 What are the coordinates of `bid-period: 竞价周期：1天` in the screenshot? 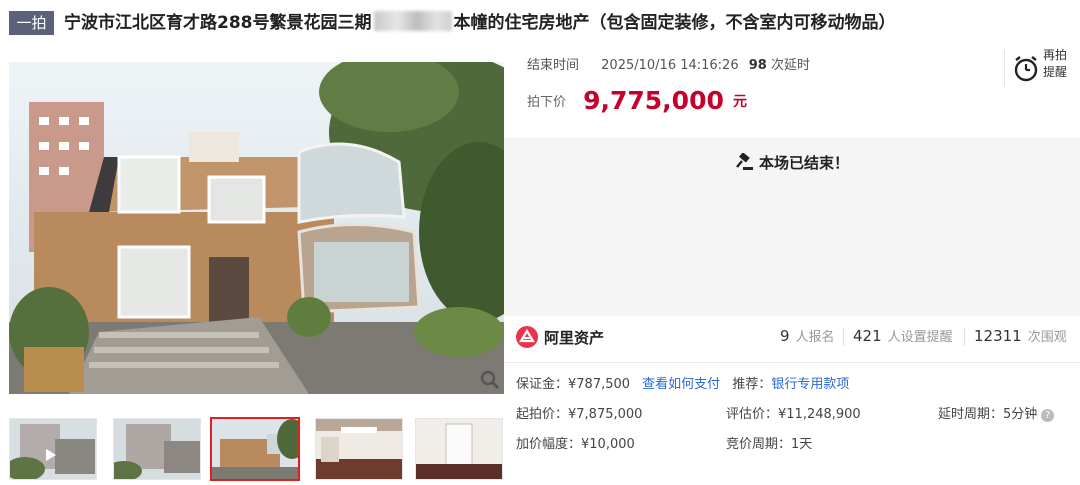 It's located at (769, 444).